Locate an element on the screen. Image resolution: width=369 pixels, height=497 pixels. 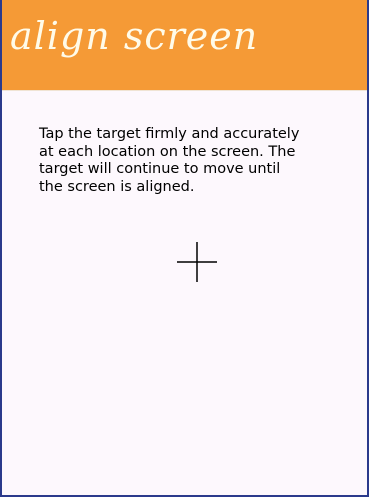
page-title: align screen is located at coordinates (134, 36).